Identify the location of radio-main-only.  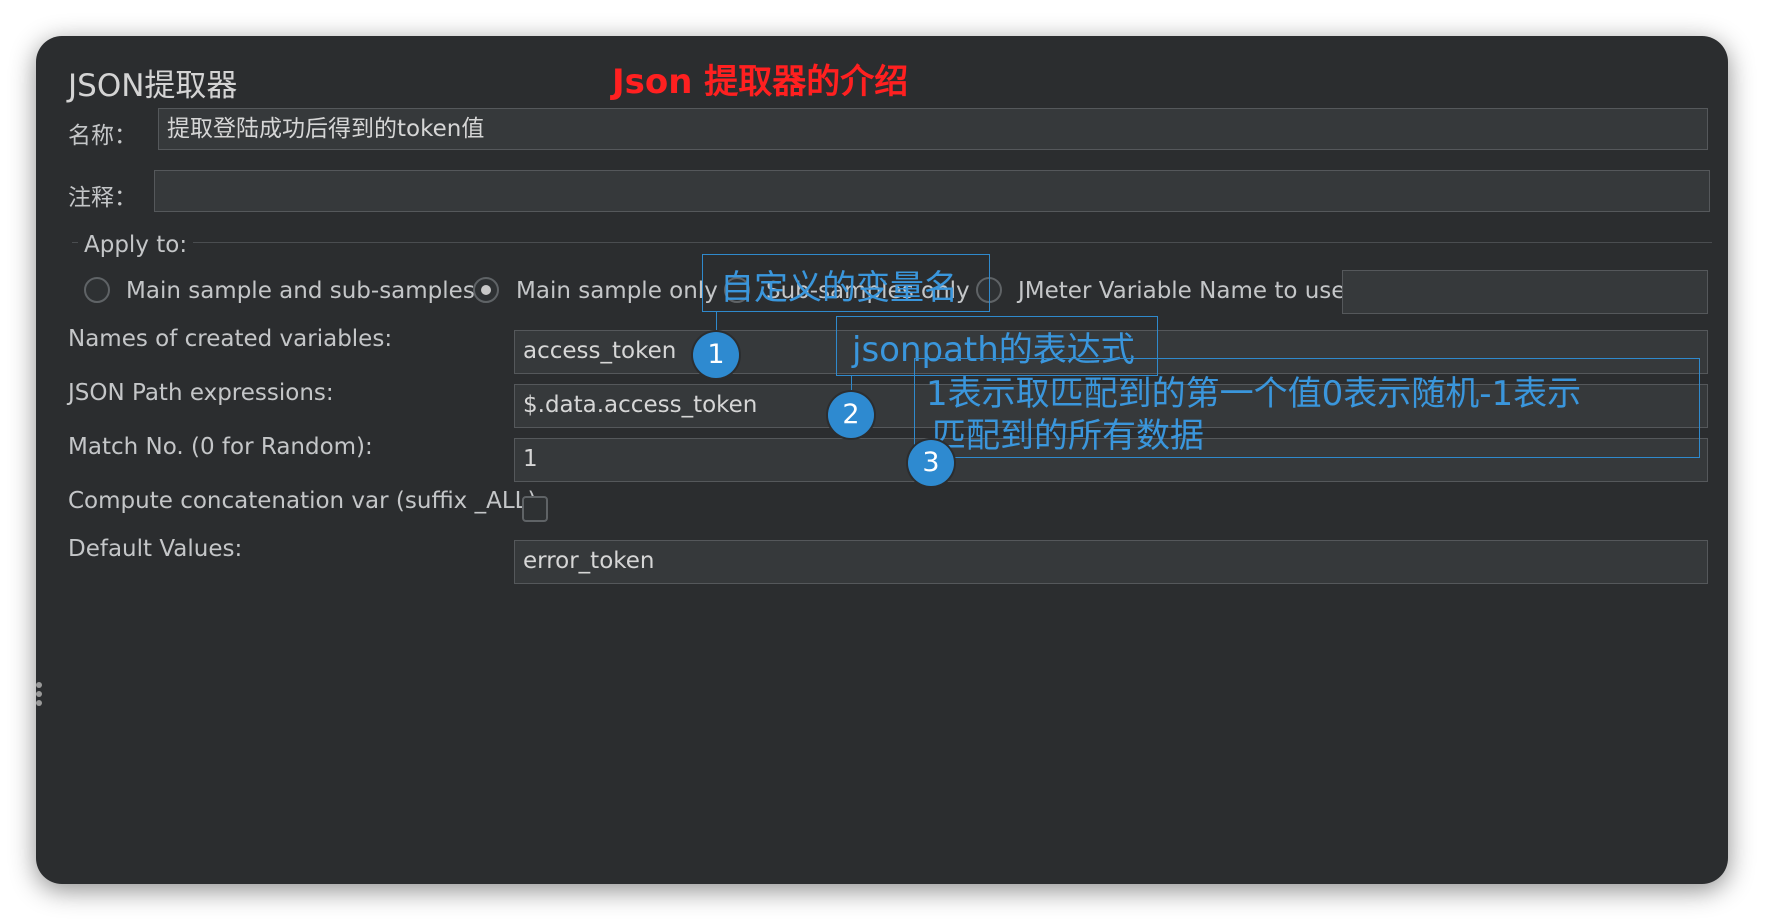
(486, 290).